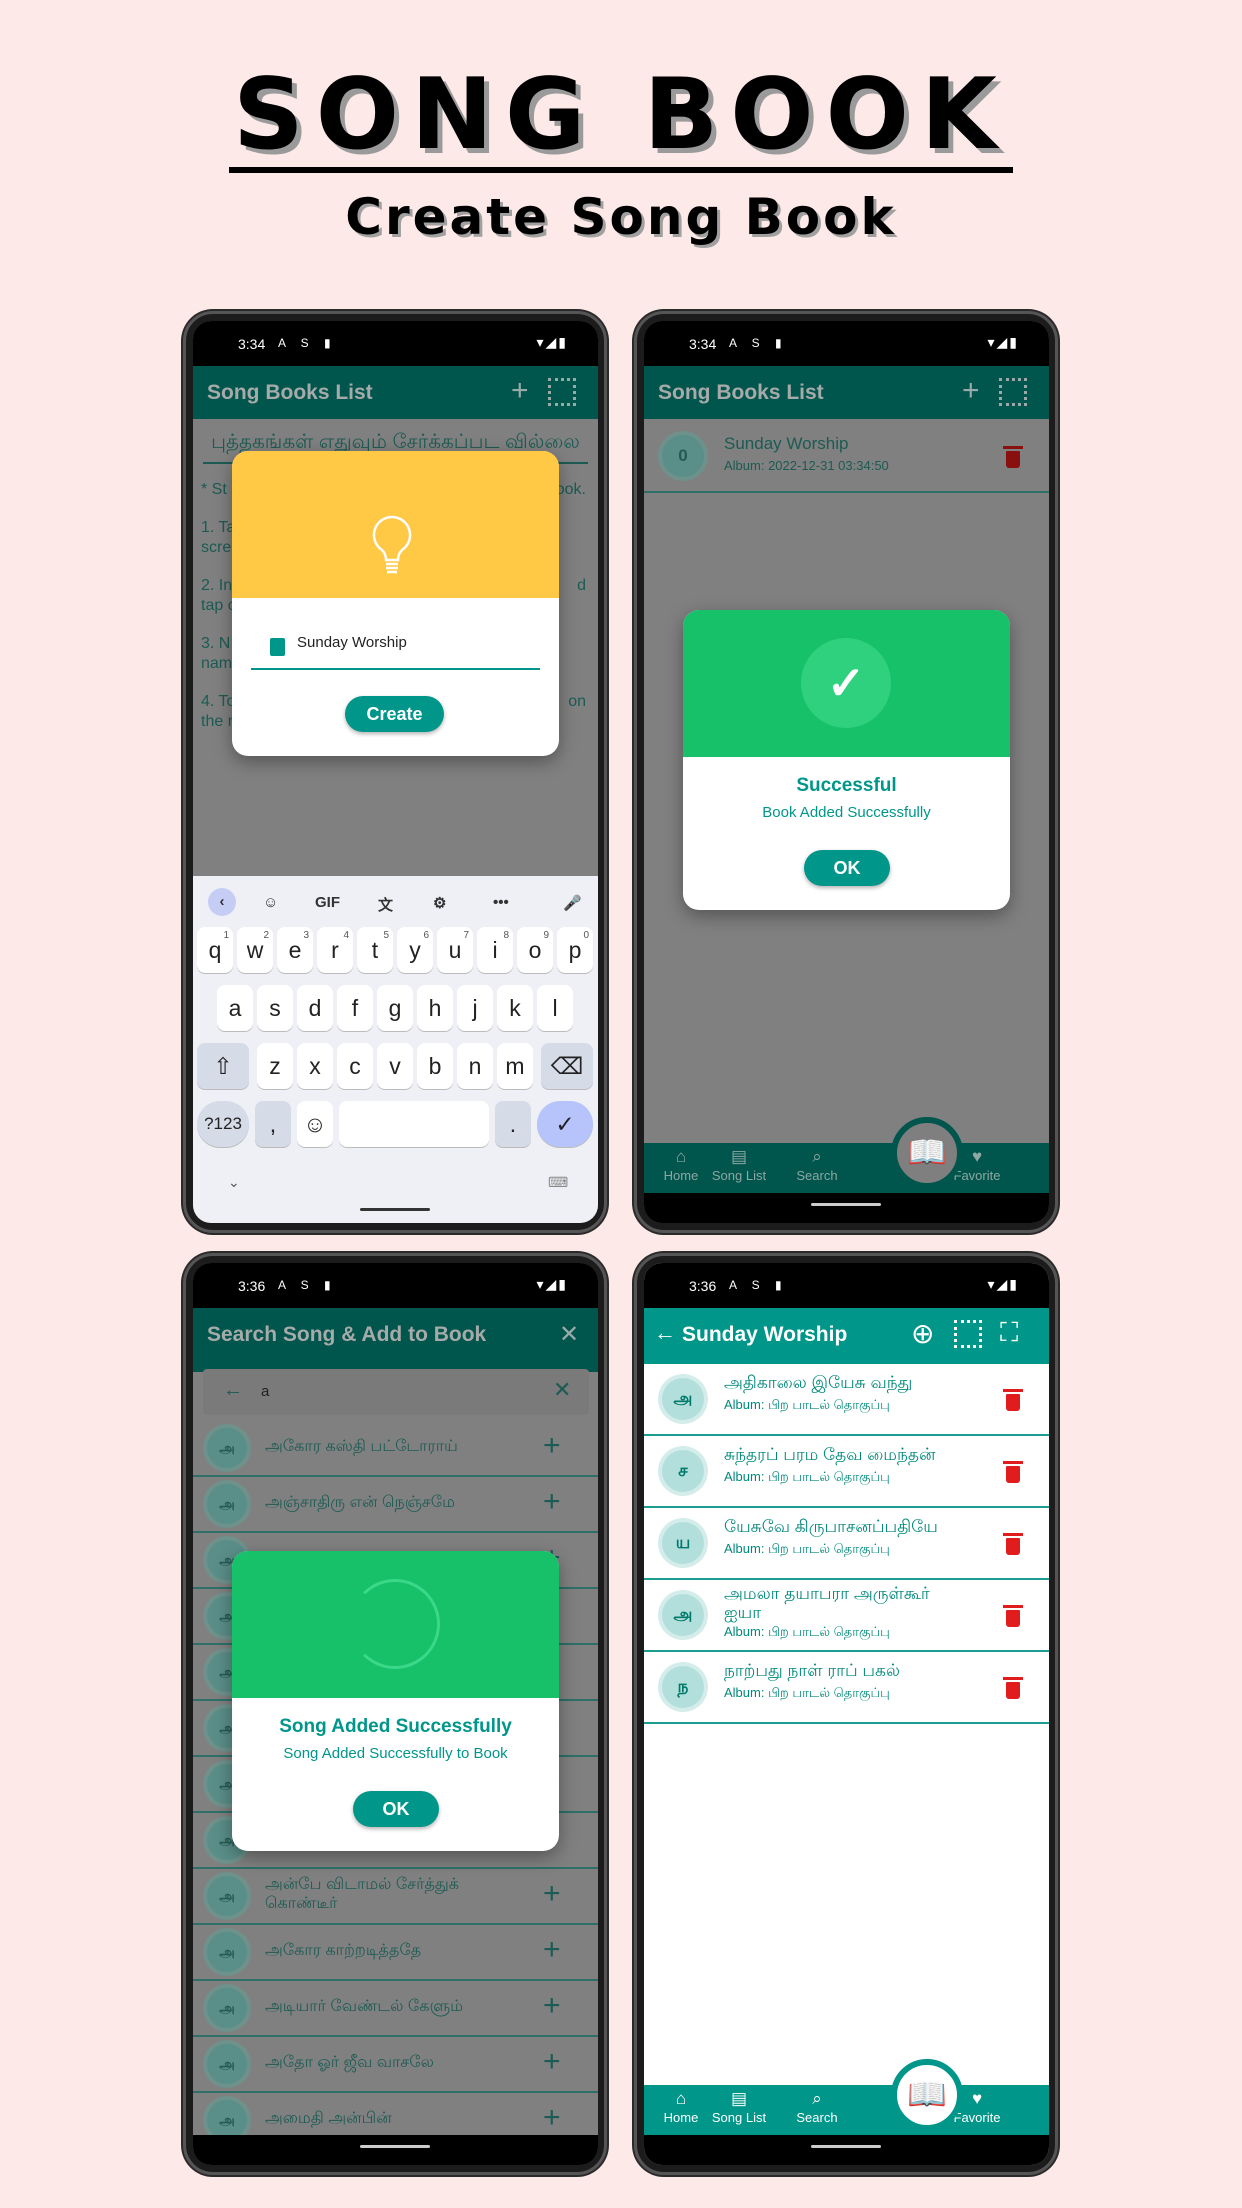 This screenshot has width=1242, height=2208. Describe the element at coordinates (395, 2009) in the screenshot. I see `search-result-row: அ அடியார் வேண்டல் கேளும் +` at that location.